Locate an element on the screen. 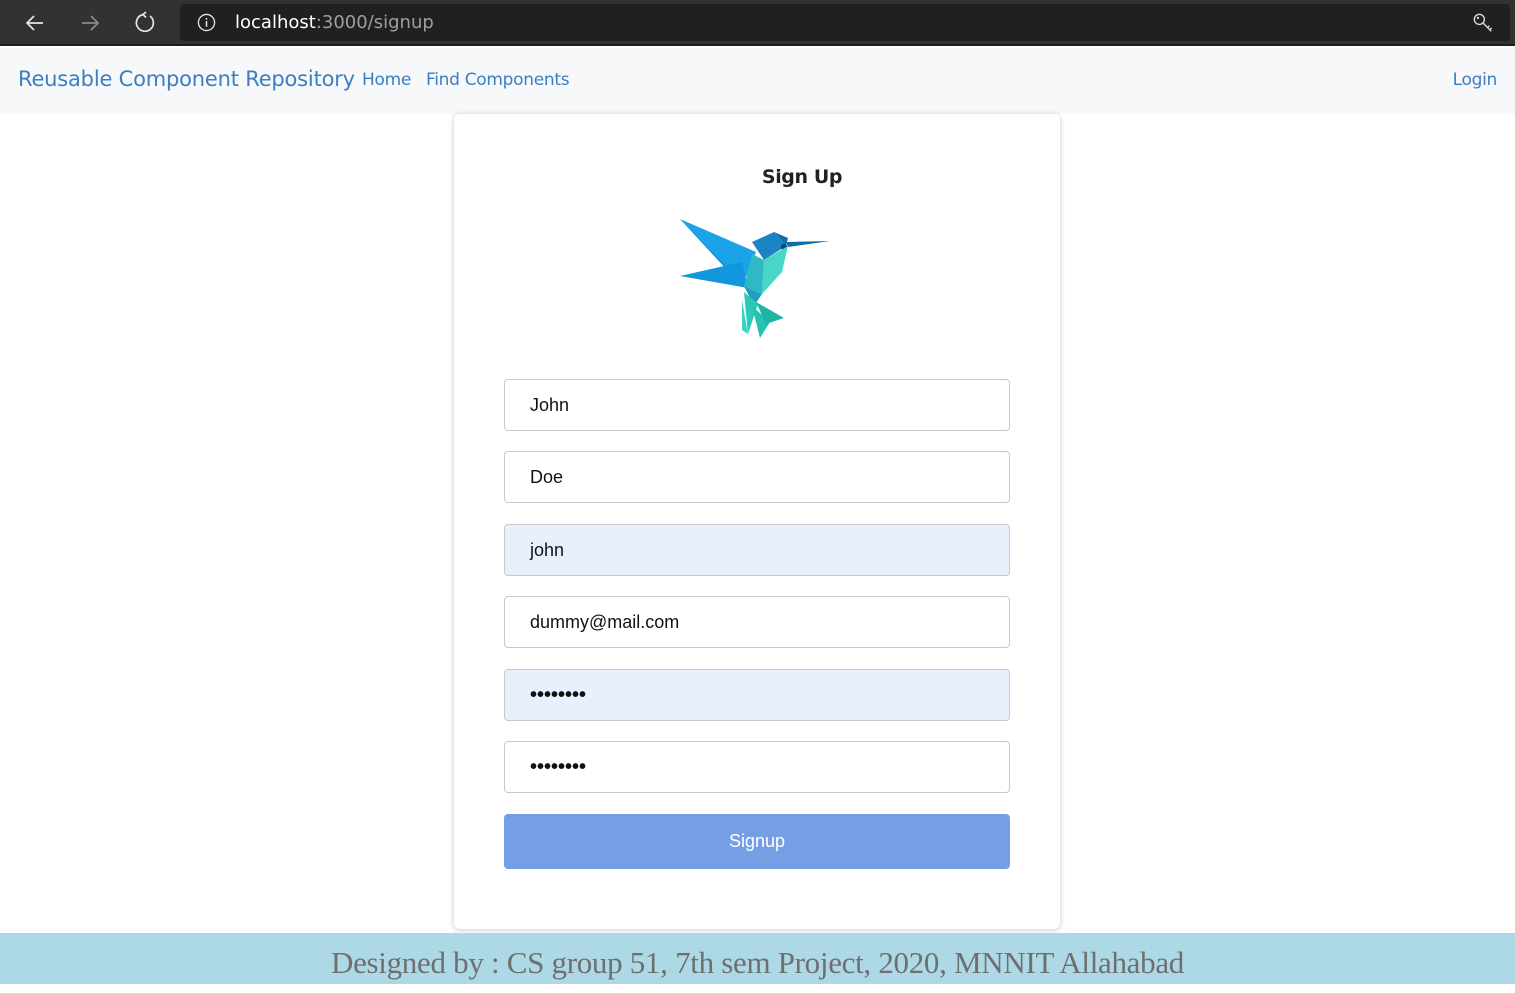 The width and height of the screenshot is (1515, 993). last-name-input: Doe is located at coordinates (757, 477).